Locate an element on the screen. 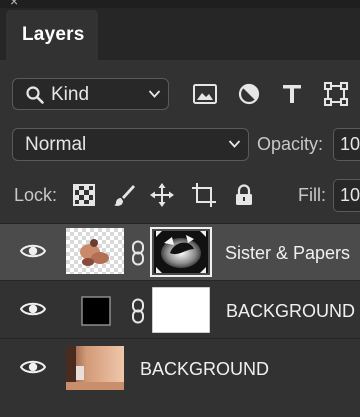 The image size is (360, 417). opacity-value: 10 is located at coordinates (350, 144).